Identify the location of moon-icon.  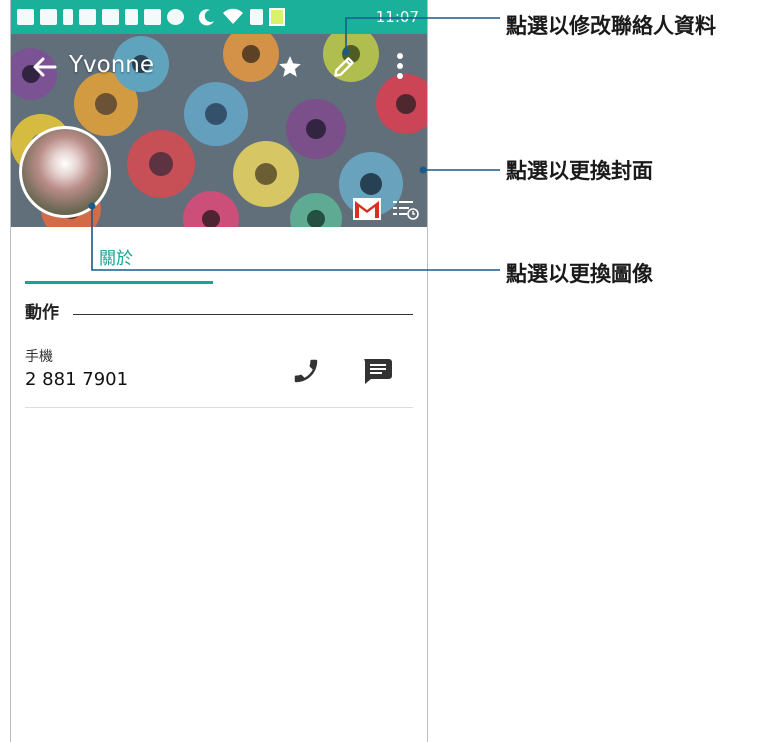
(206, 17).